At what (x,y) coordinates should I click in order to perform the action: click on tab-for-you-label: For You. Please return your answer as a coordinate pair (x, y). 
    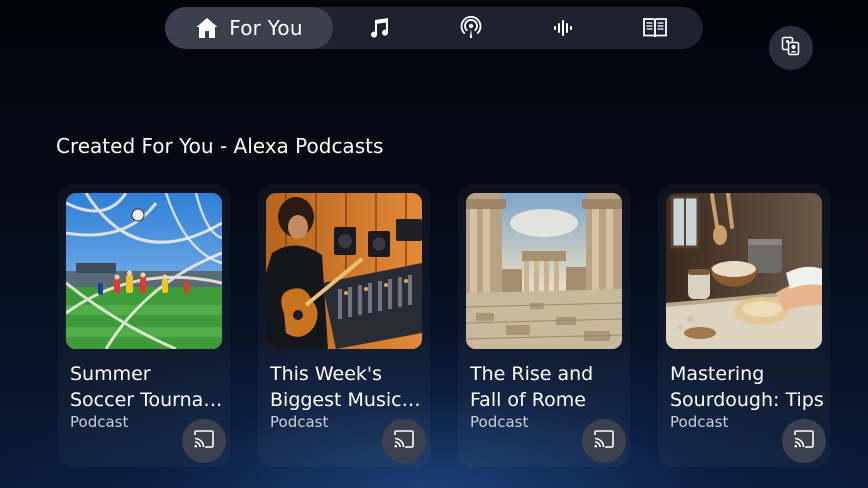
    Looking at the image, I should click on (266, 28).